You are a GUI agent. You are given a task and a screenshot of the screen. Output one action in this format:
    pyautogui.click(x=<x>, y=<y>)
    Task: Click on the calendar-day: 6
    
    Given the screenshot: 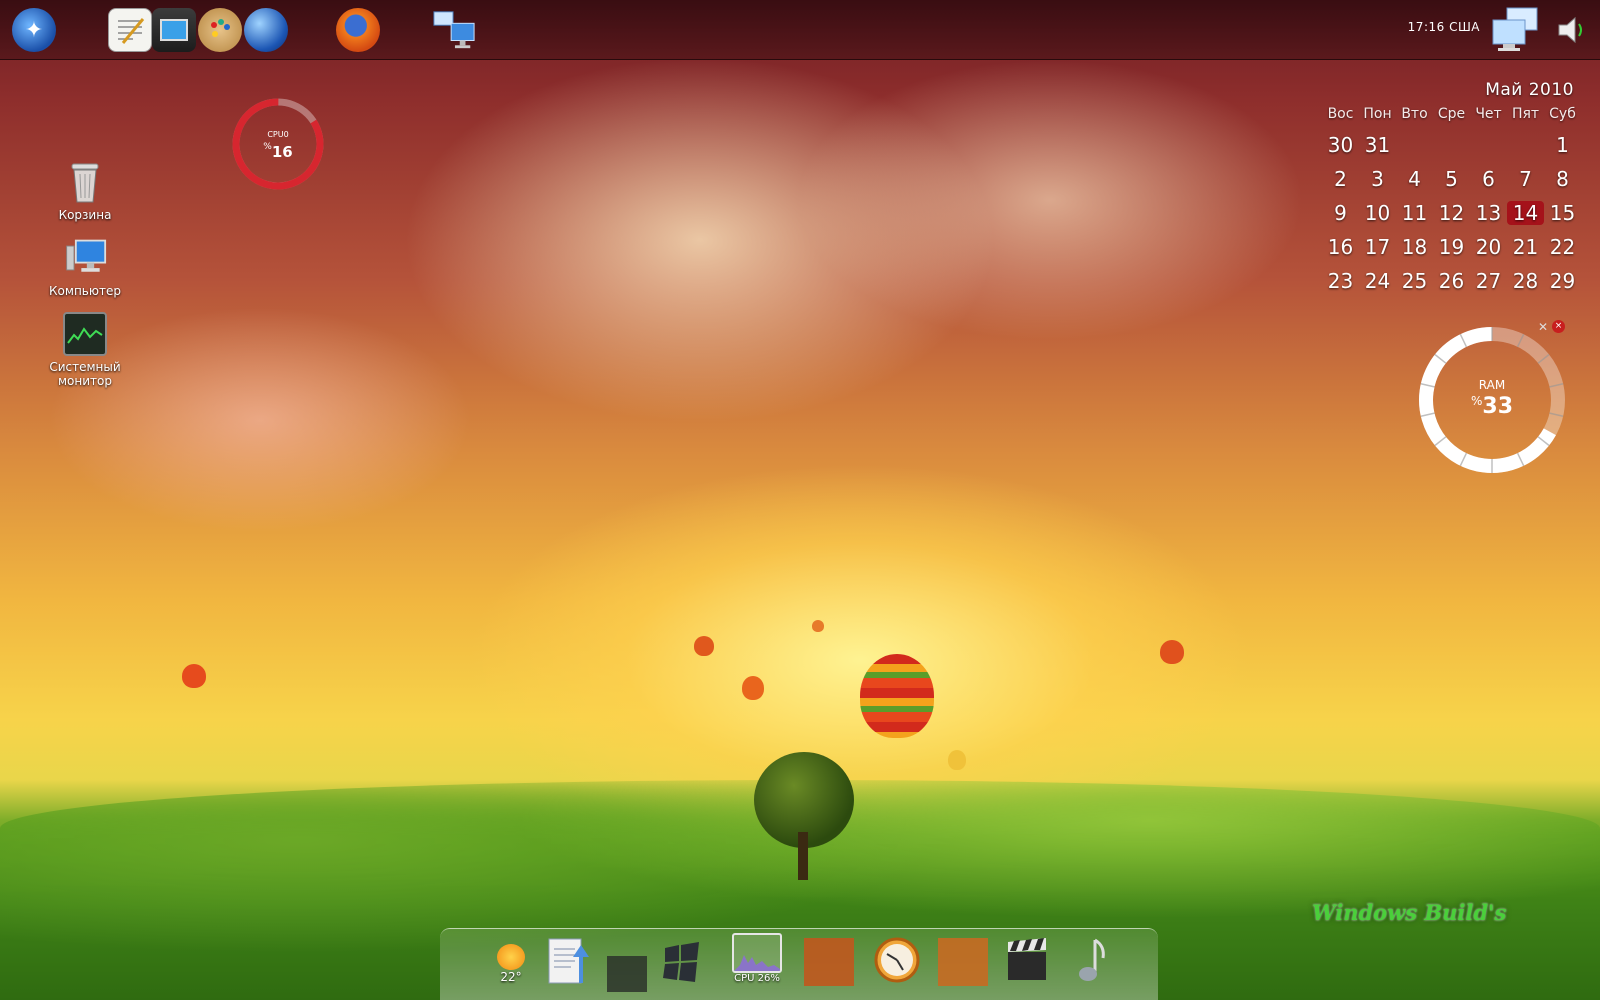 What is the action you would take?
    pyautogui.click(x=1488, y=179)
    